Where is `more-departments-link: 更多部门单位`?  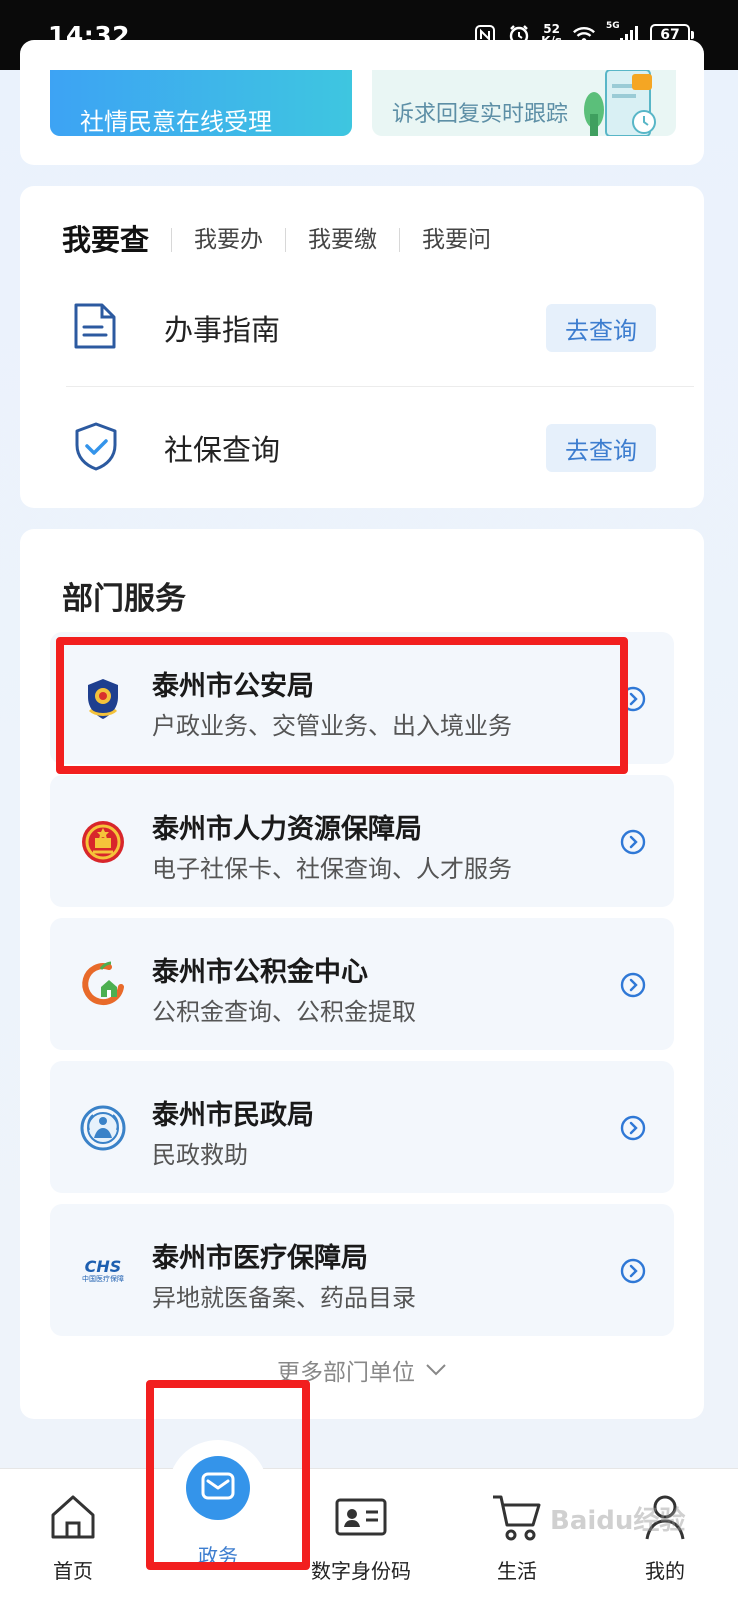
more-departments-link: 更多部门单位 is located at coordinates (362, 1370).